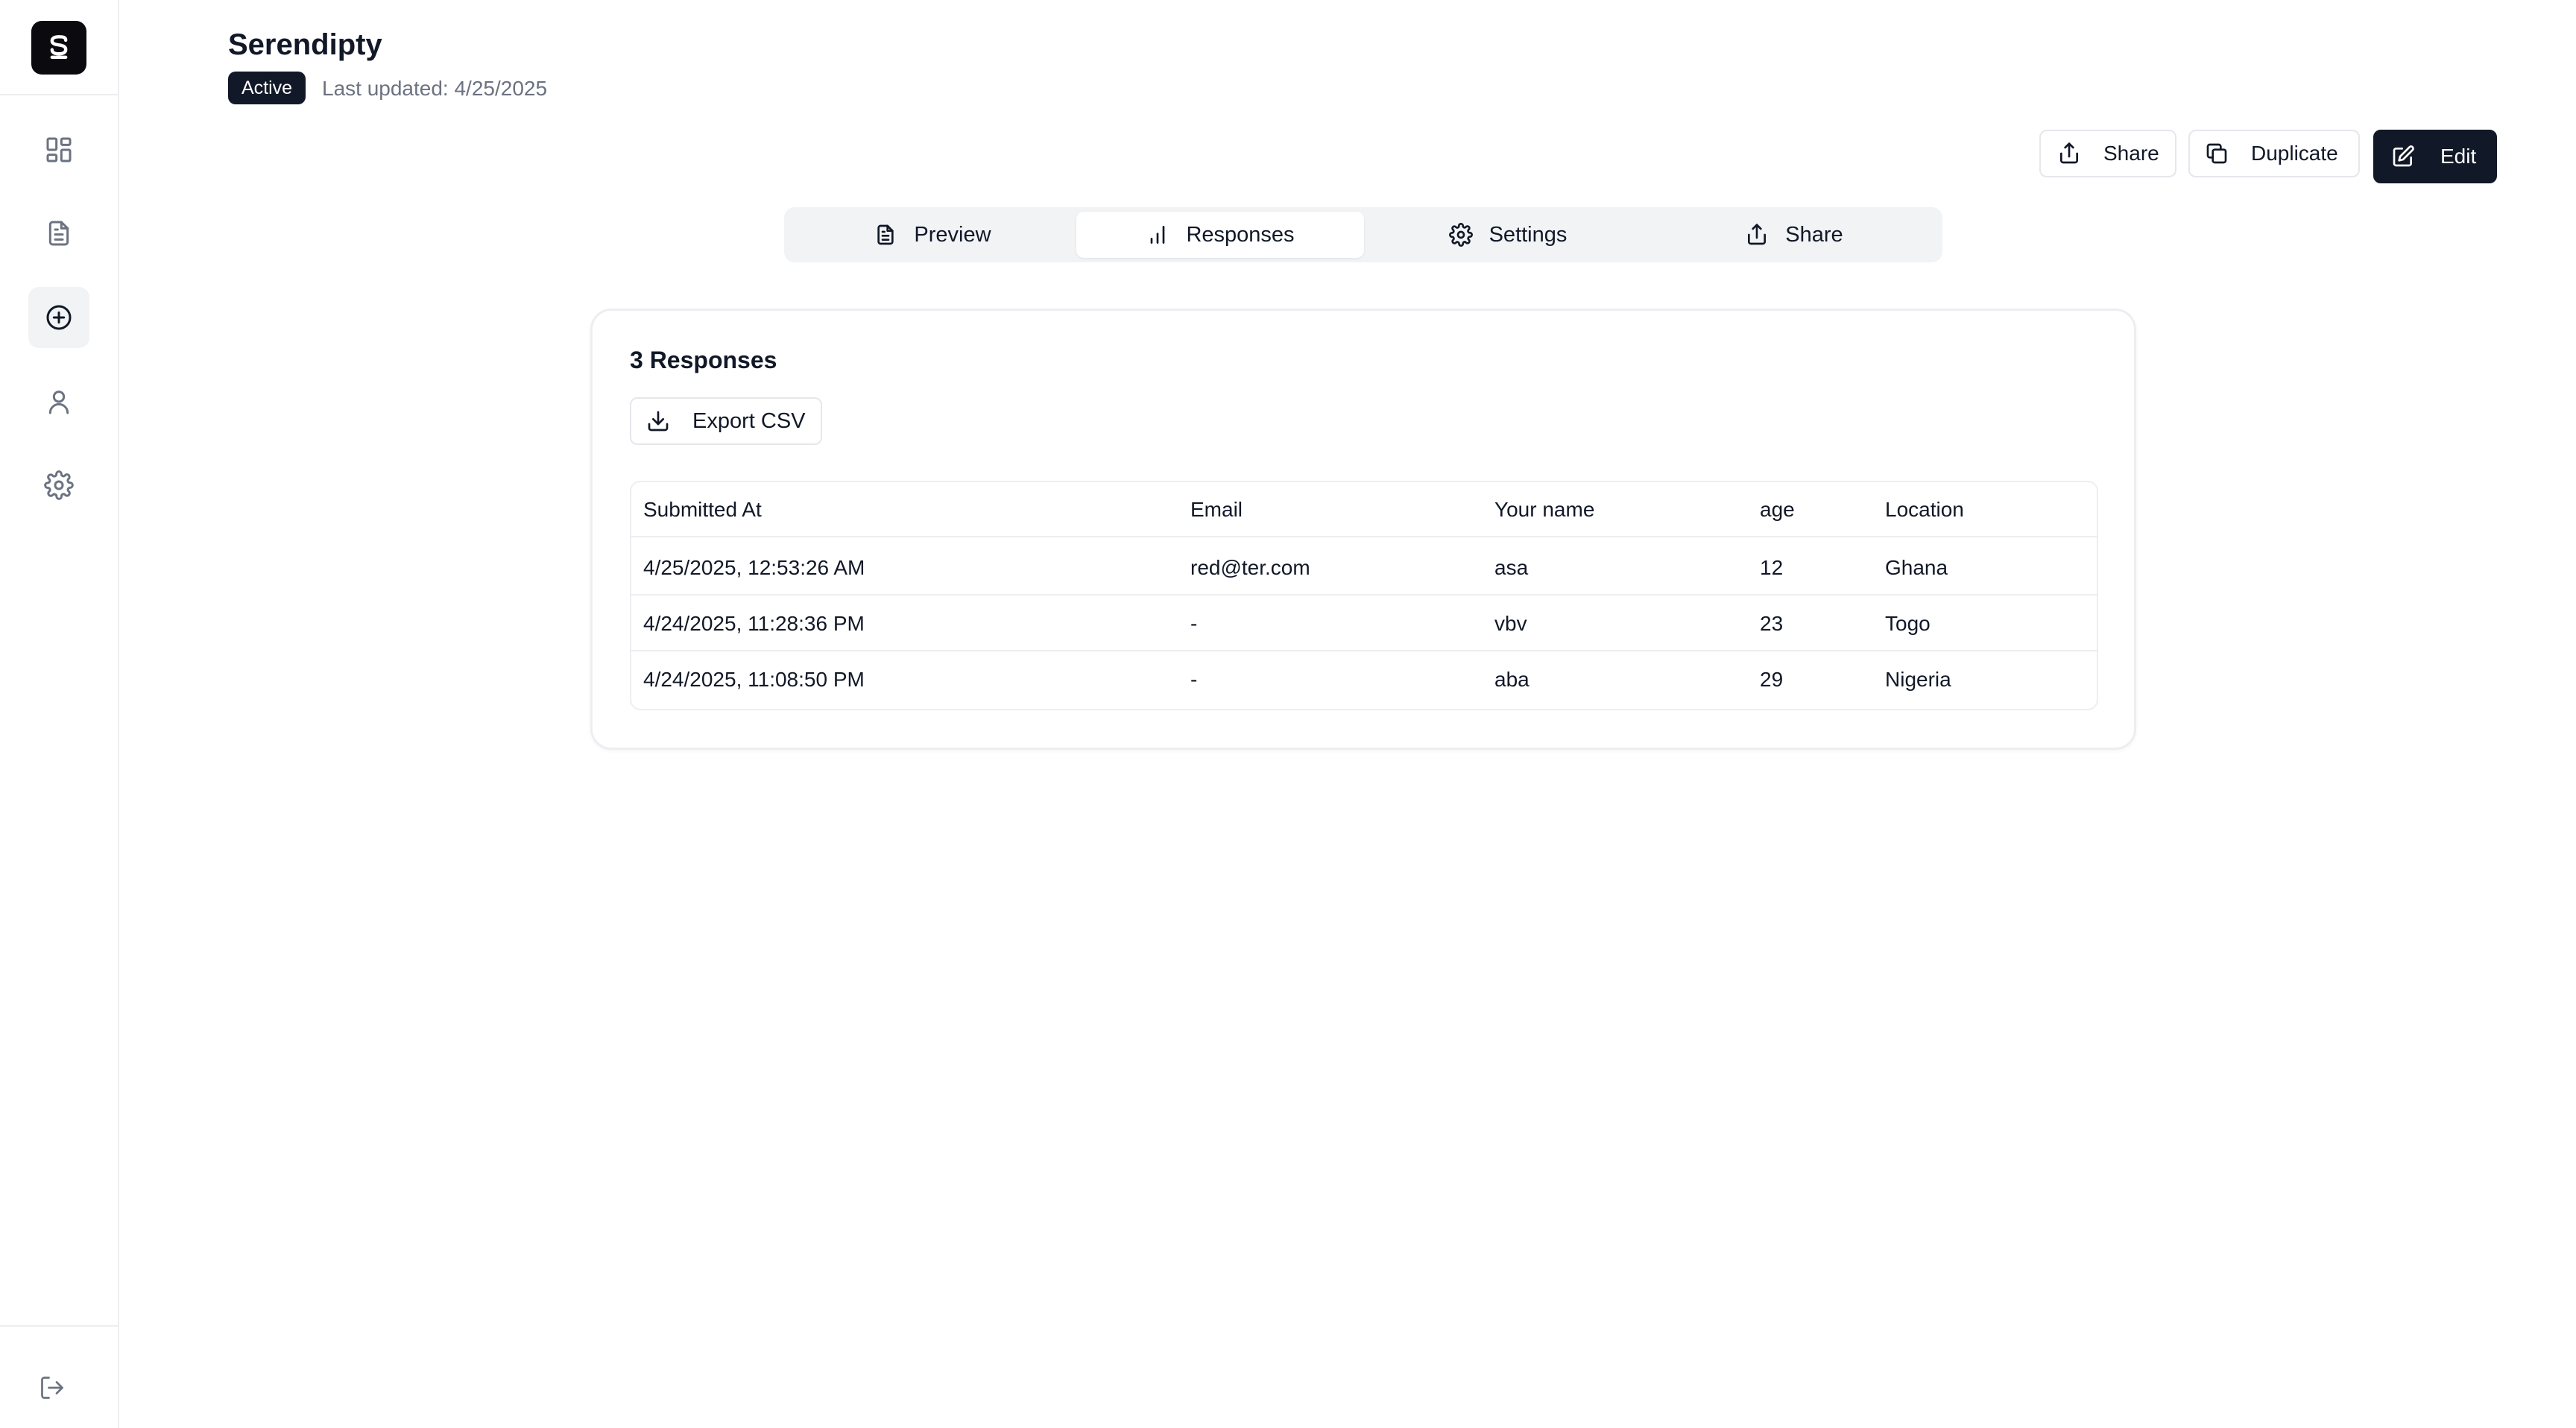 This screenshot has width=2576, height=1428. I want to click on column-header: age, so click(1778, 509).